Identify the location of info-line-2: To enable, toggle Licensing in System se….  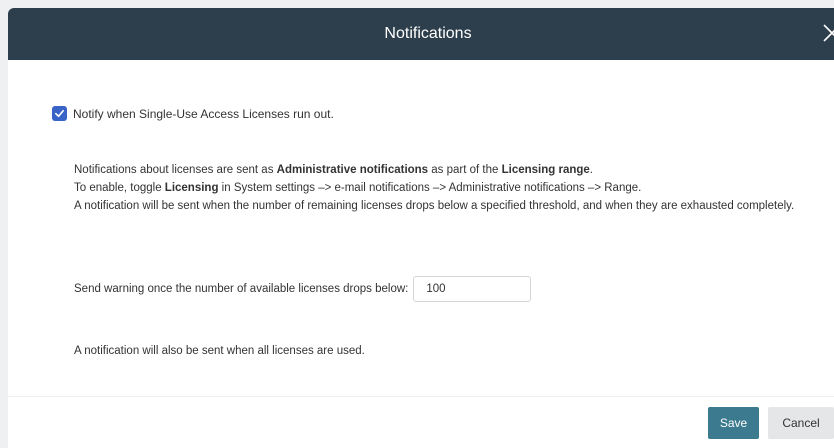
(444, 188).